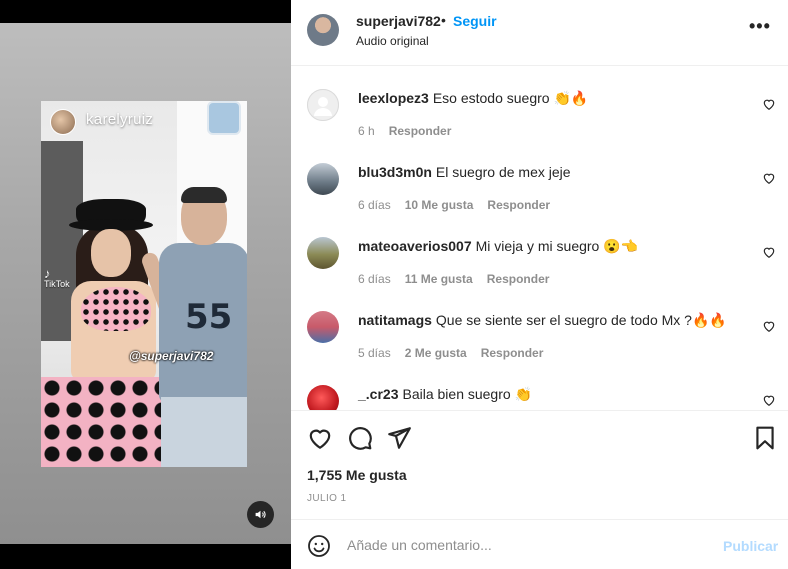 This screenshot has width=788, height=569. I want to click on comment-text: _.cr23 Baila bien suegro 👏, so click(445, 394).